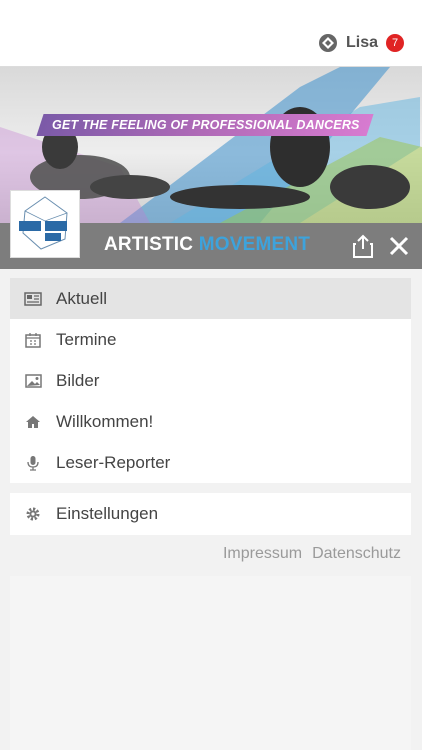 This screenshot has width=422, height=750. What do you see at coordinates (33, 422) in the screenshot?
I see `home-icon` at bounding box center [33, 422].